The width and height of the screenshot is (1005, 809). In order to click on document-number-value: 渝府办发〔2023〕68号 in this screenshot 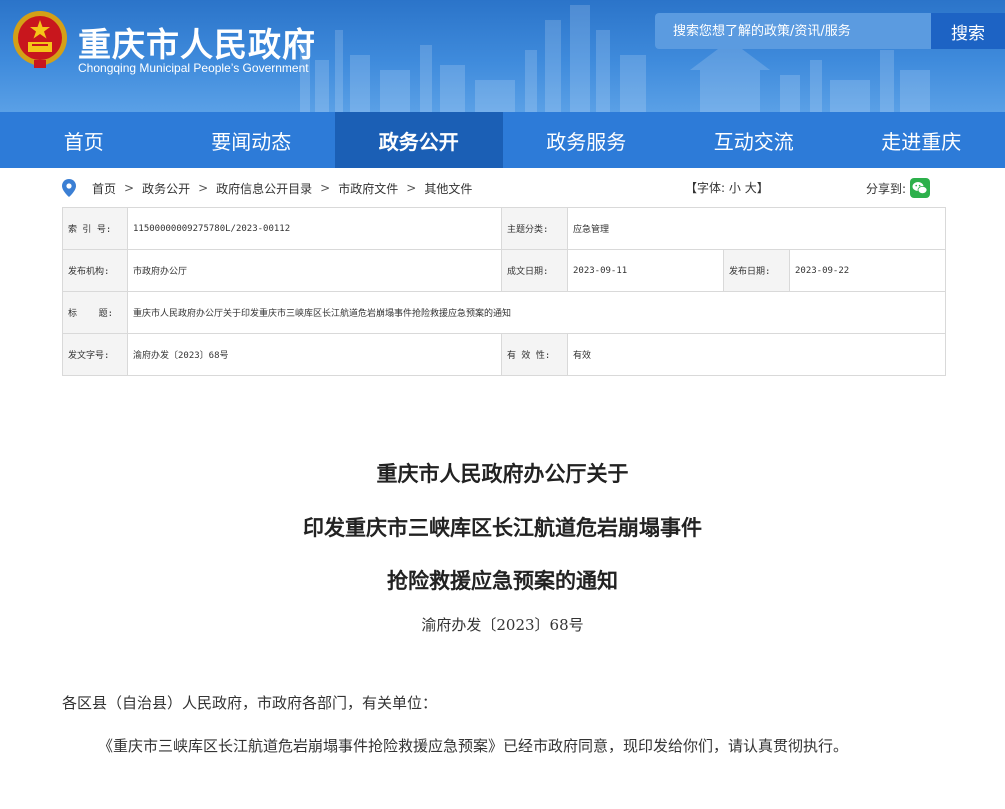, I will do `click(314, 354)`.